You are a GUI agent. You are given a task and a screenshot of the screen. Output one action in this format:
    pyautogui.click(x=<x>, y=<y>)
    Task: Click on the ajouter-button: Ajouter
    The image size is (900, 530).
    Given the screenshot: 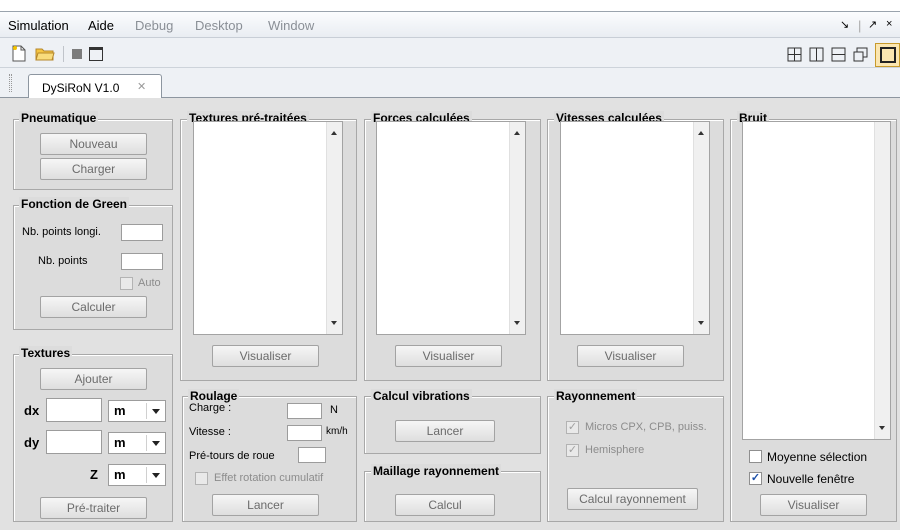 What is the action you would take?
    pyautogui.click(x=93, y=379)
    